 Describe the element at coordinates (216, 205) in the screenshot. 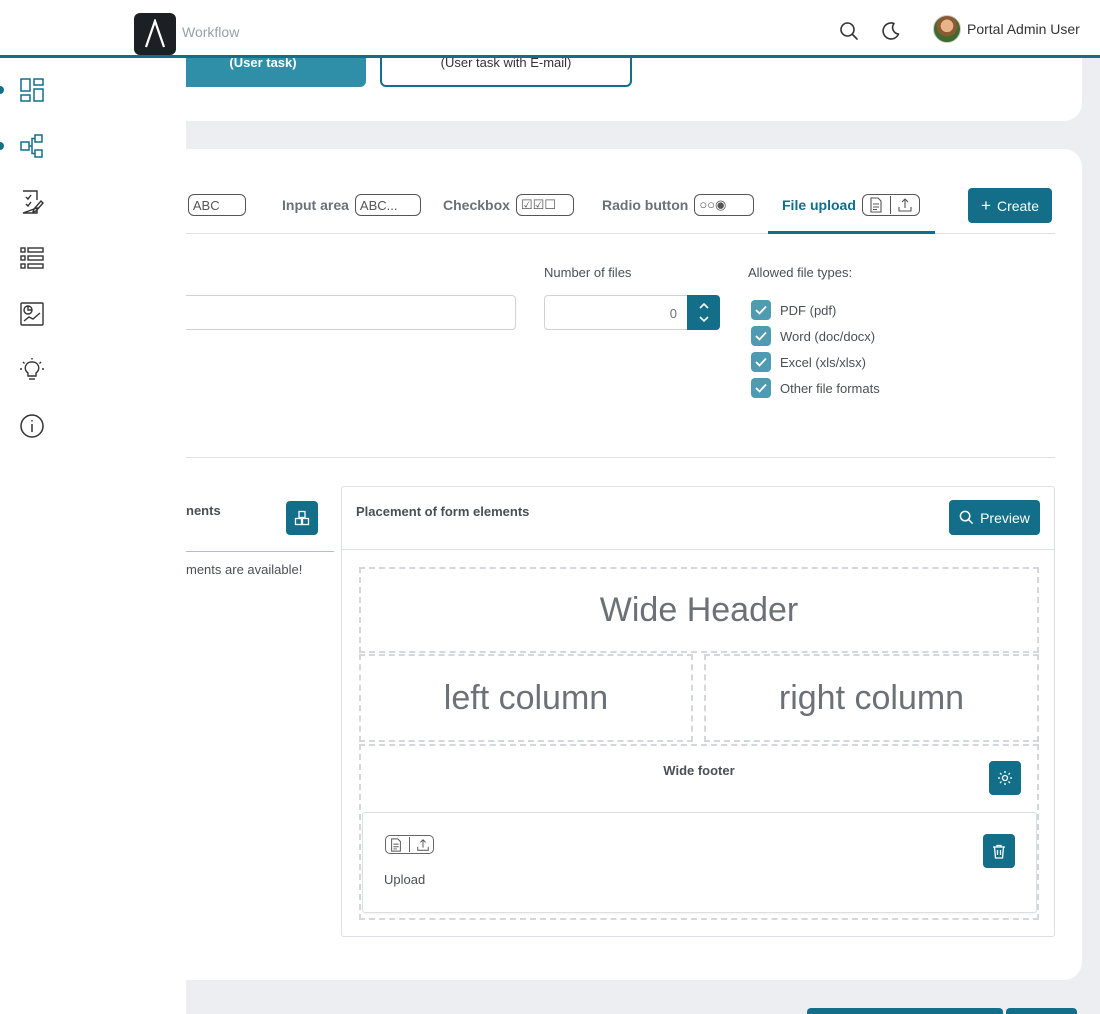

I see `input-field-icon: ABC` at that location.